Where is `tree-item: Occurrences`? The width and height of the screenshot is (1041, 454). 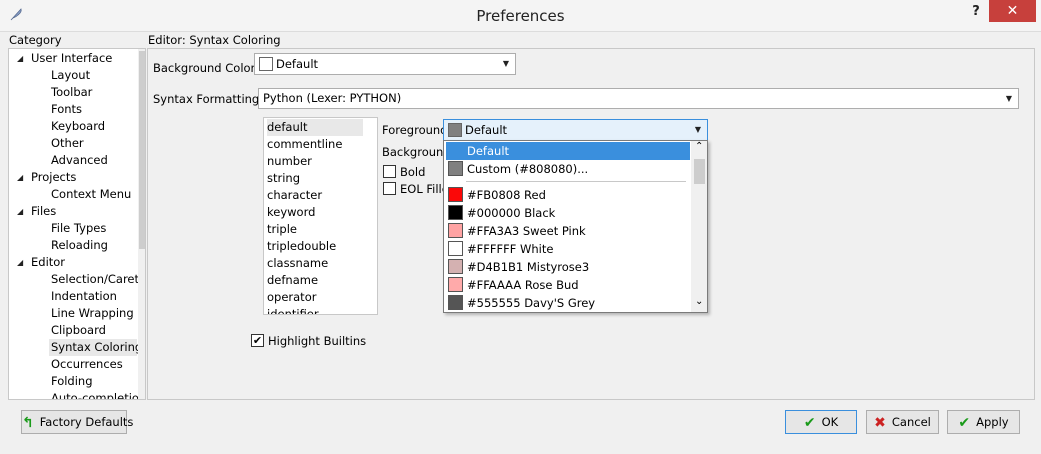
tree-item: Occurrences is located at coordinates (93, 364).